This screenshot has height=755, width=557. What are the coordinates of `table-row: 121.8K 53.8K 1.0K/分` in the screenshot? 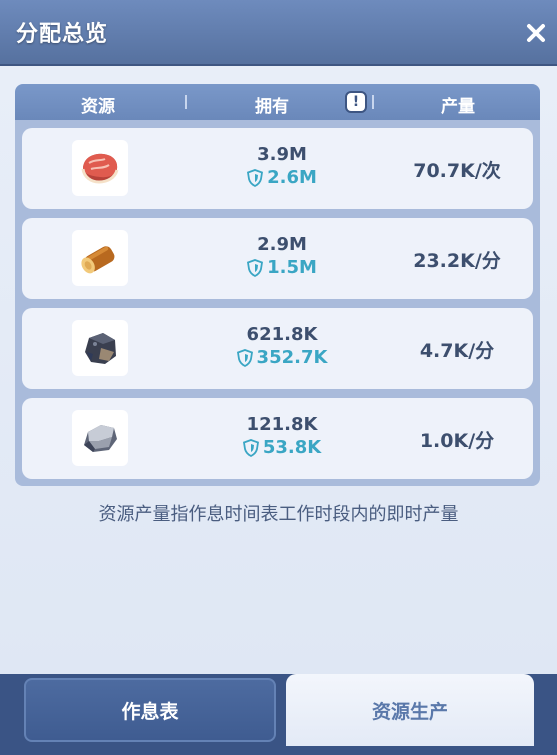 It's located at (277, 438).